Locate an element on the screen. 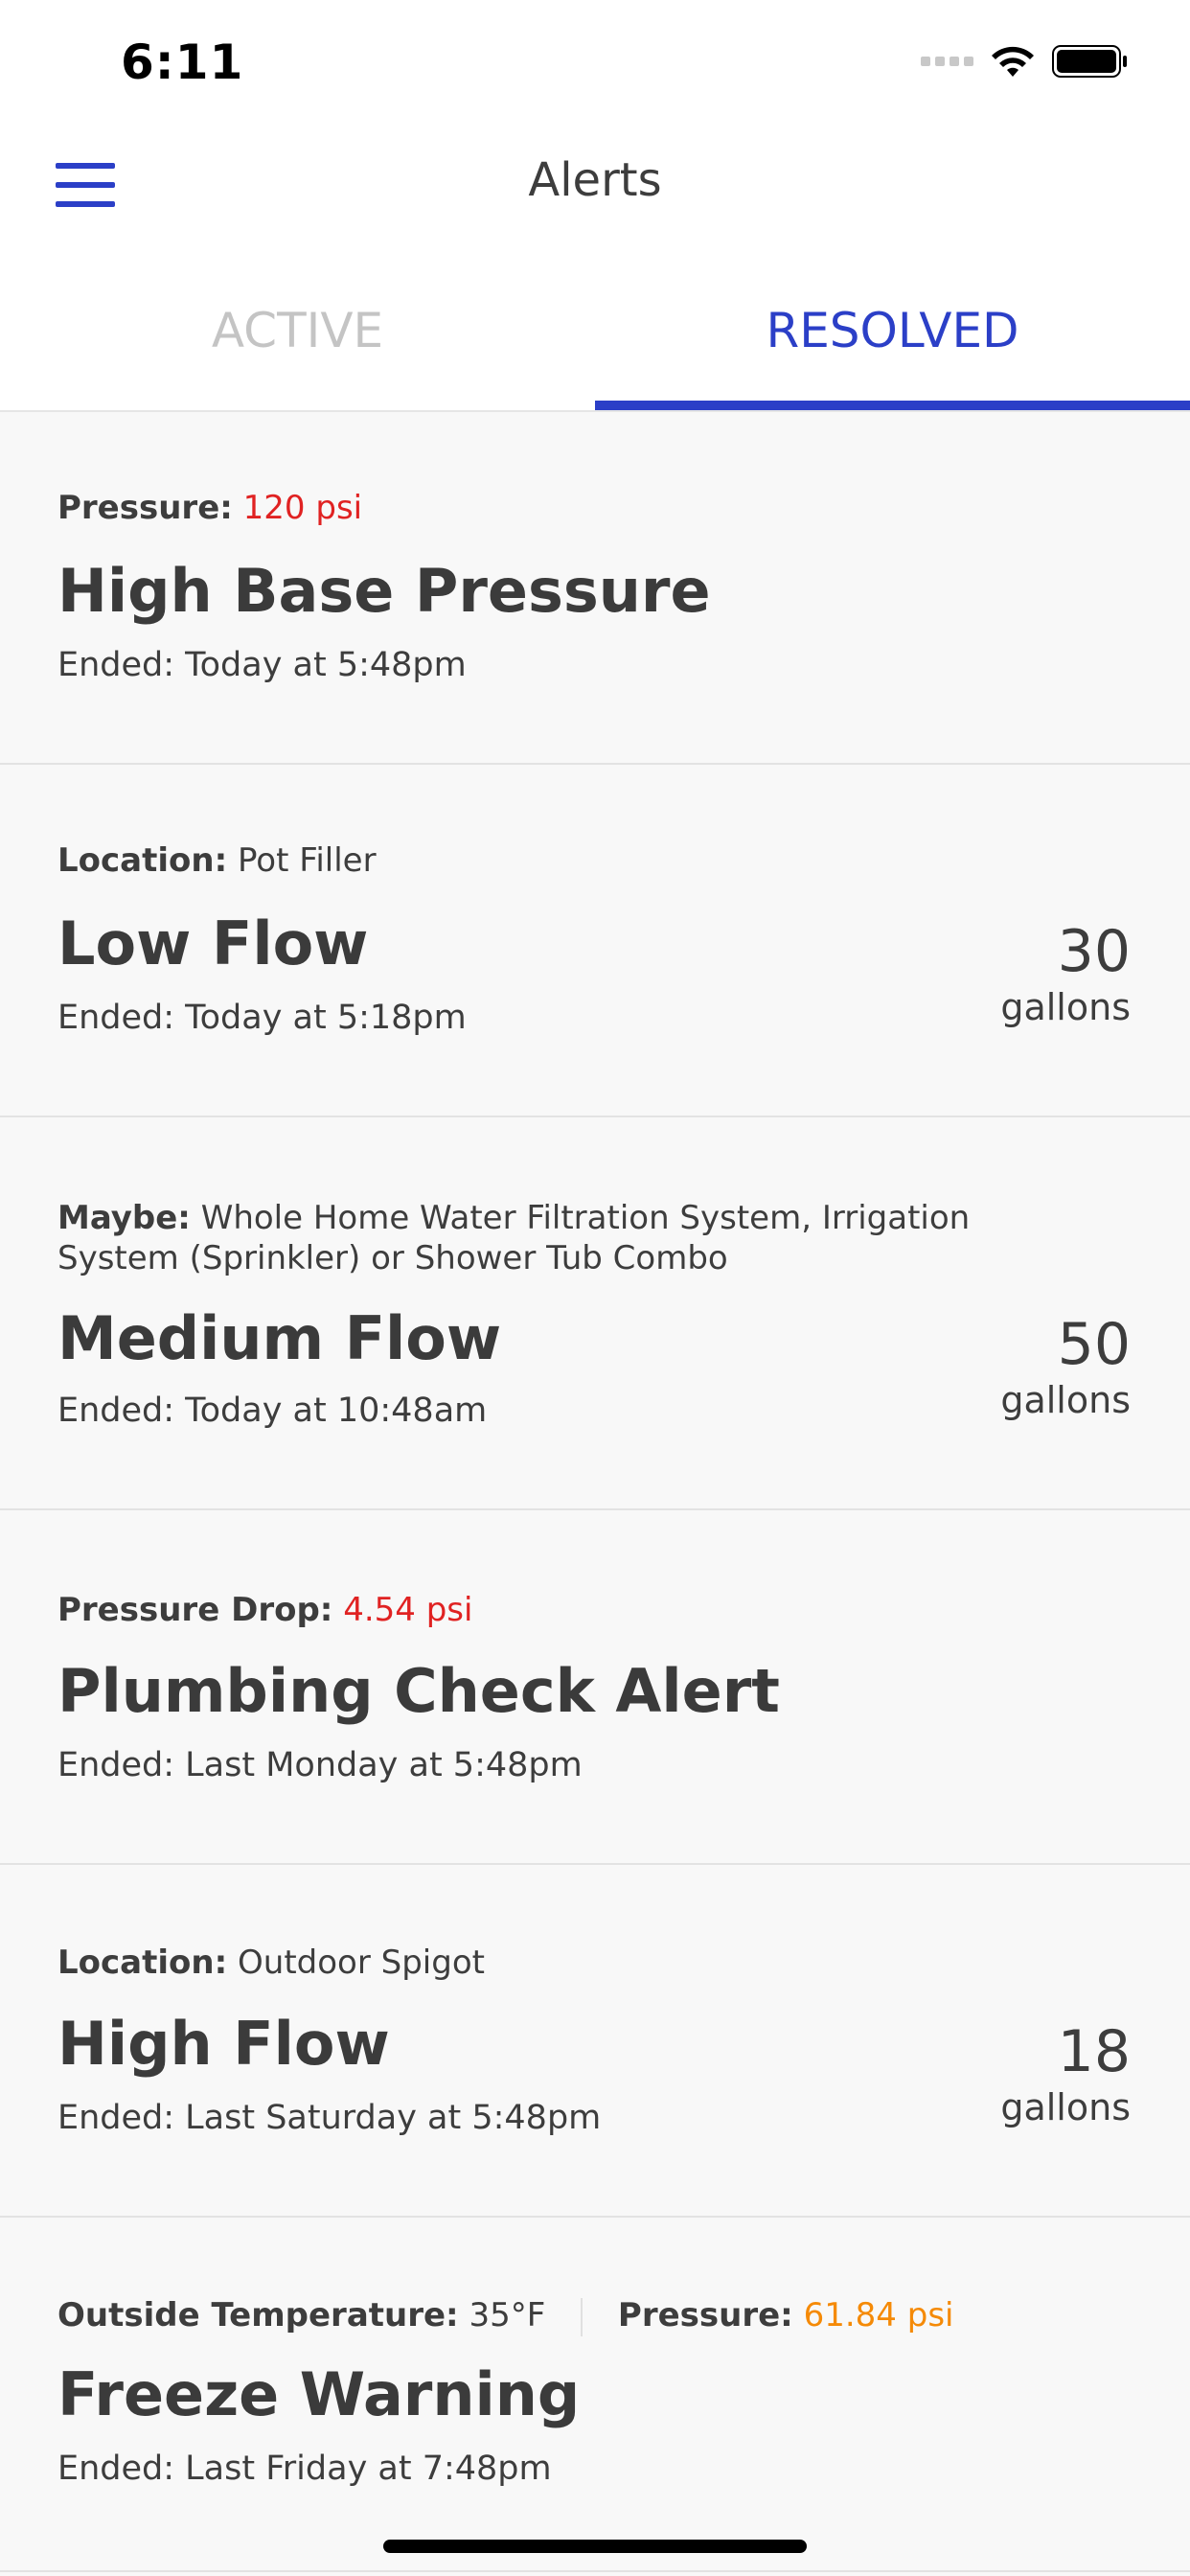  status-time: 6:11 is located at coordinates (183, 62).